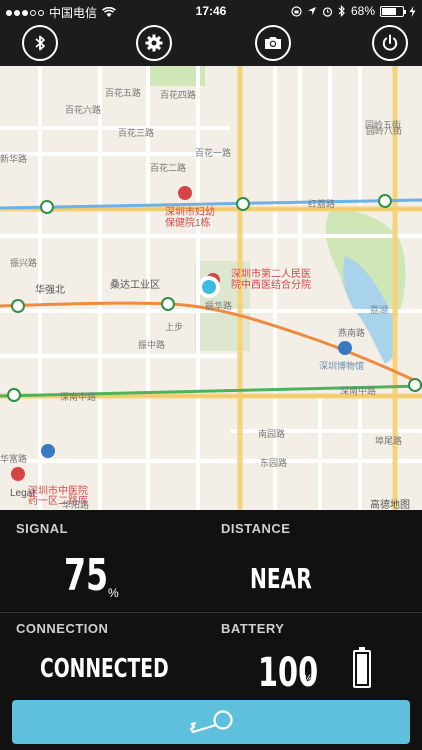 The image size is (422, 750). What do you see at coordinates (296, 11) in the screenshot?
I see `orientation-lock-icon` at bounding box center [296, 11].